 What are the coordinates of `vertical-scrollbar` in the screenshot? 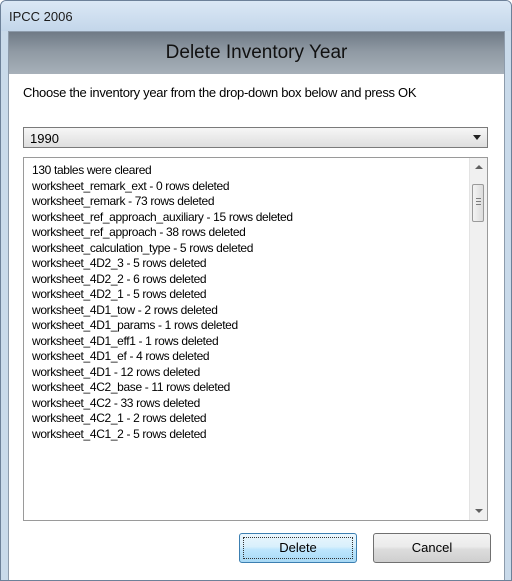 It's located at (478, 339).